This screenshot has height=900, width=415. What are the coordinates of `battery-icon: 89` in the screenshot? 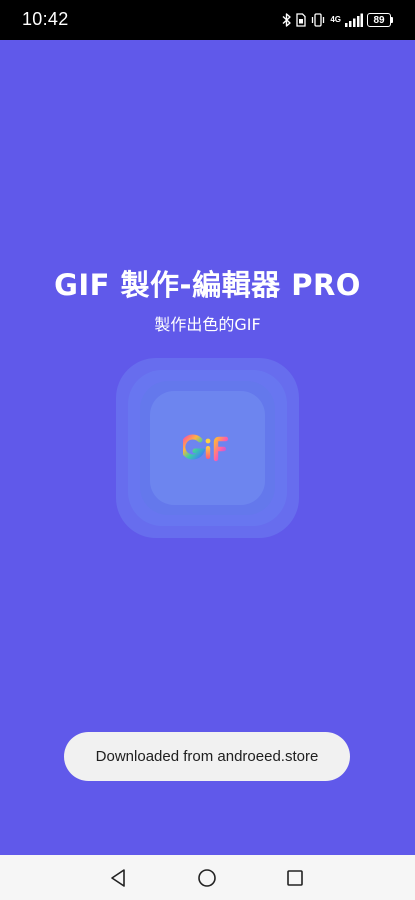 It's located at (380, 20).